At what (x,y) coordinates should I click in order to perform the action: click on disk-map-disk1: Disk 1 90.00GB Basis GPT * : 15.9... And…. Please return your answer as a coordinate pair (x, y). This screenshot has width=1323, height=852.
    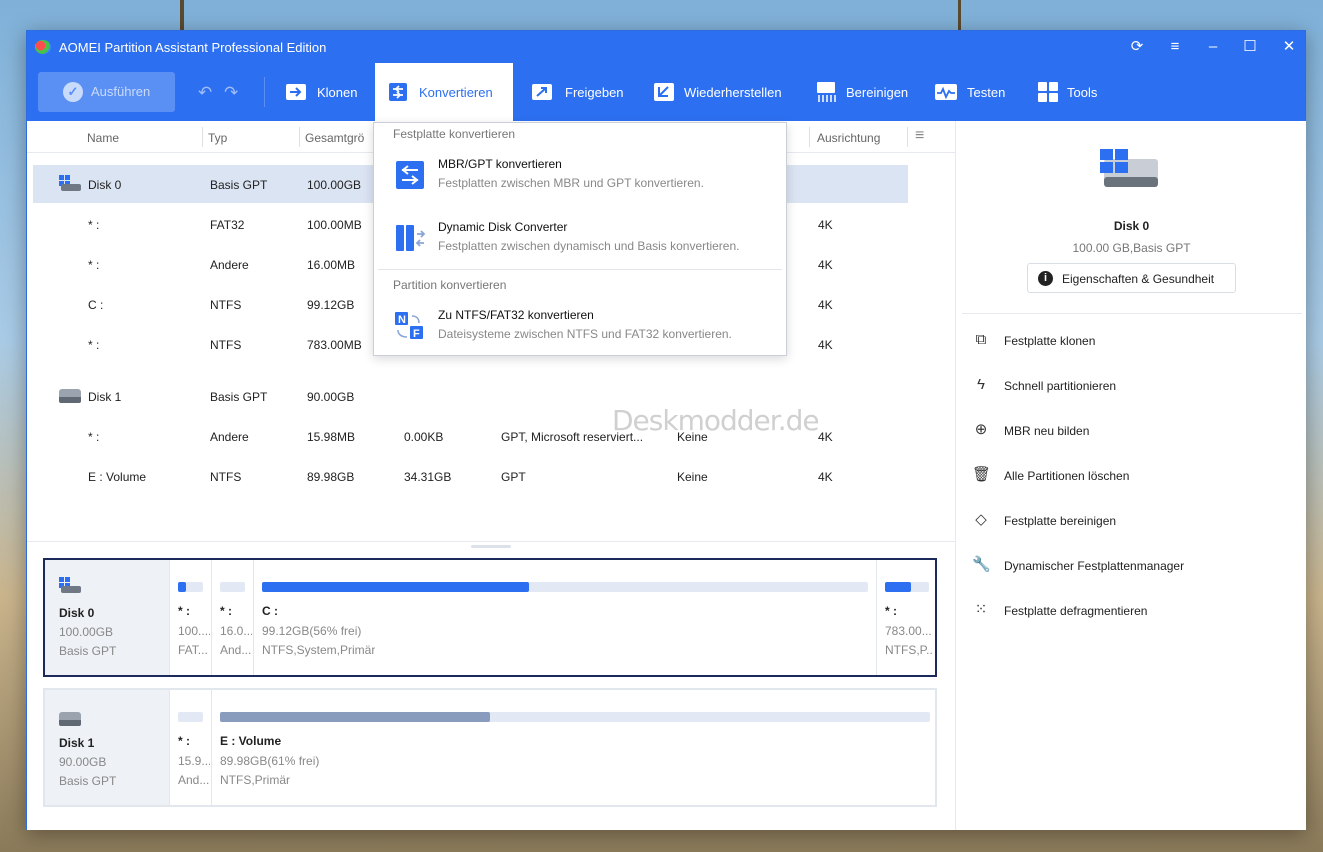
    Looking at the image, I should click on (490, 747).